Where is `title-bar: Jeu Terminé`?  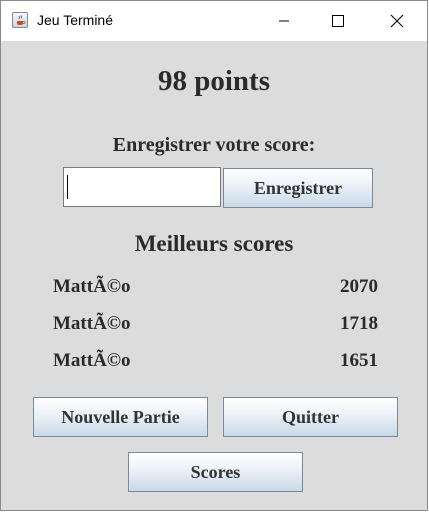
title-bar: Jeu Terminé is located at coordinates (214, 21).